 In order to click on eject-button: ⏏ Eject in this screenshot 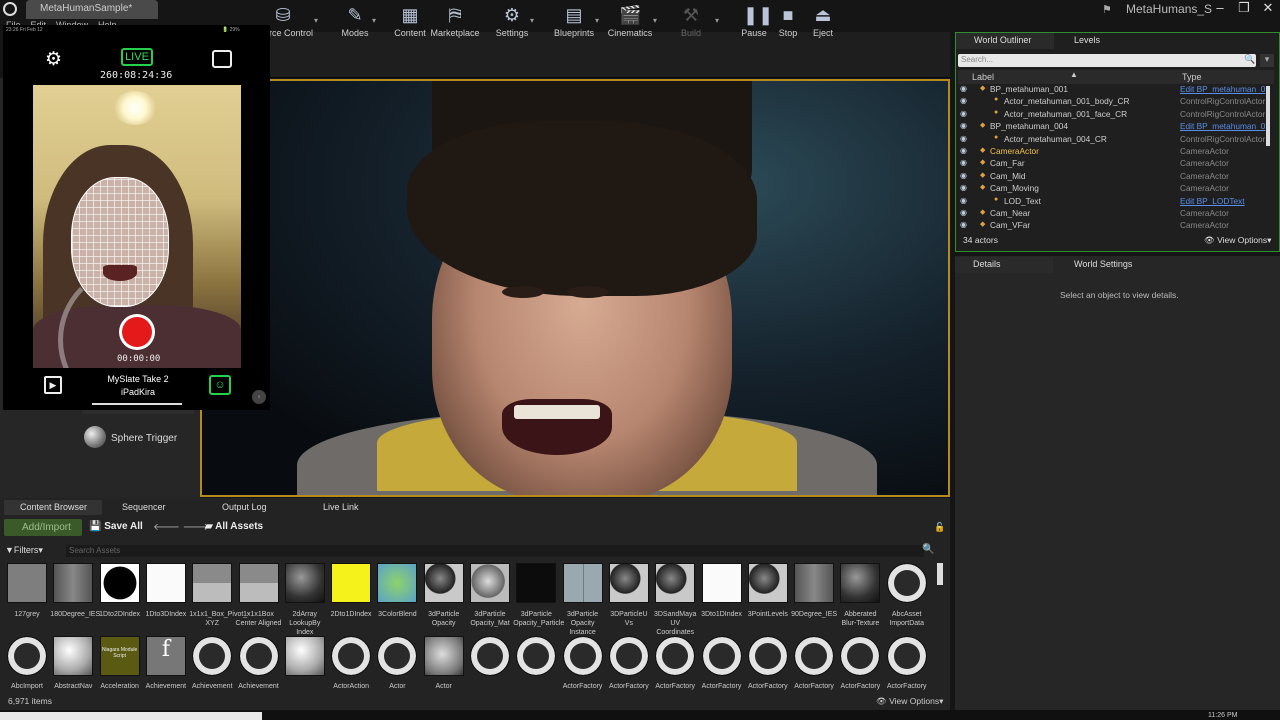, I will do `click(823, 23)`.